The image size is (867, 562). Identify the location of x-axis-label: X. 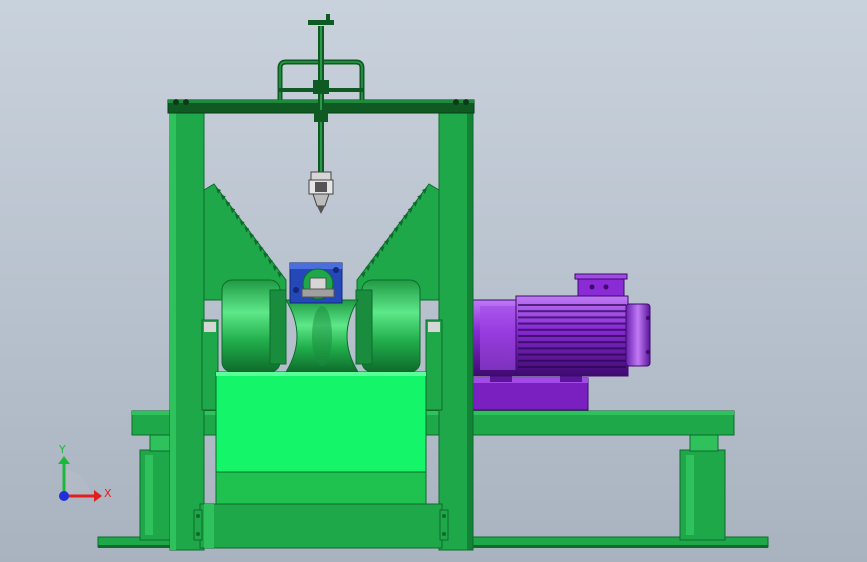
(108, 493).